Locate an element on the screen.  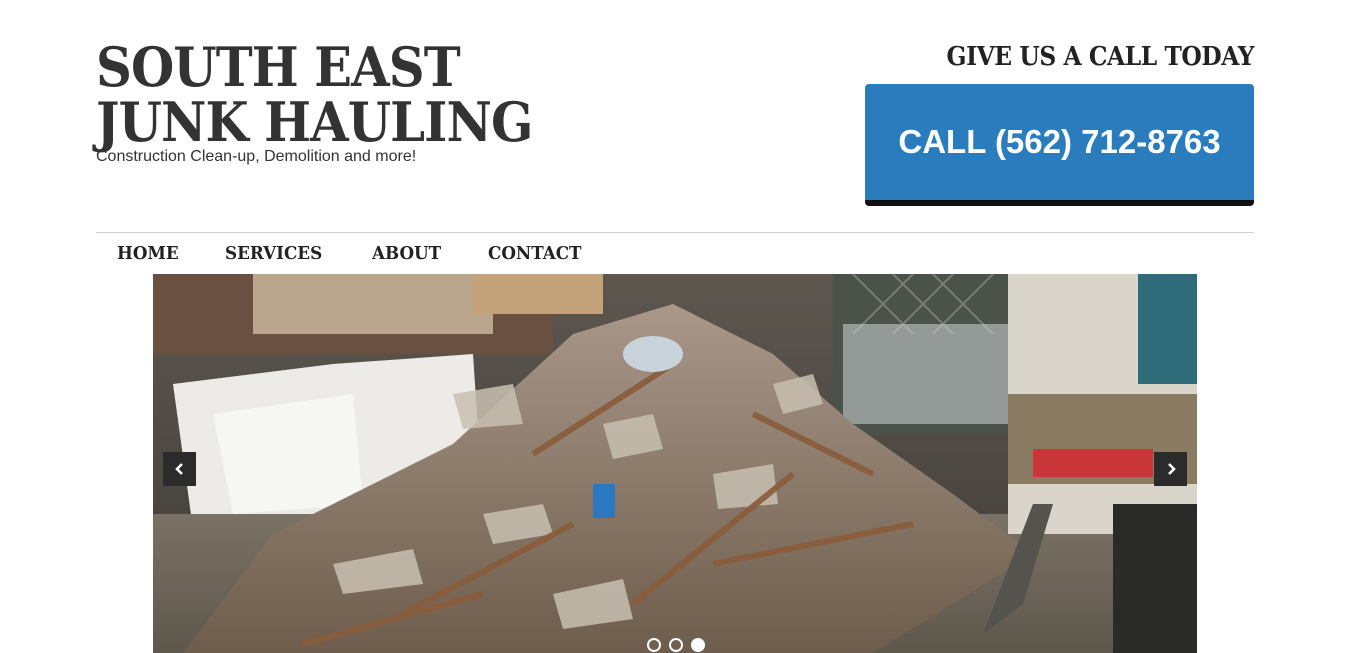
slider-prev-button is located at coordinates (179, 469).